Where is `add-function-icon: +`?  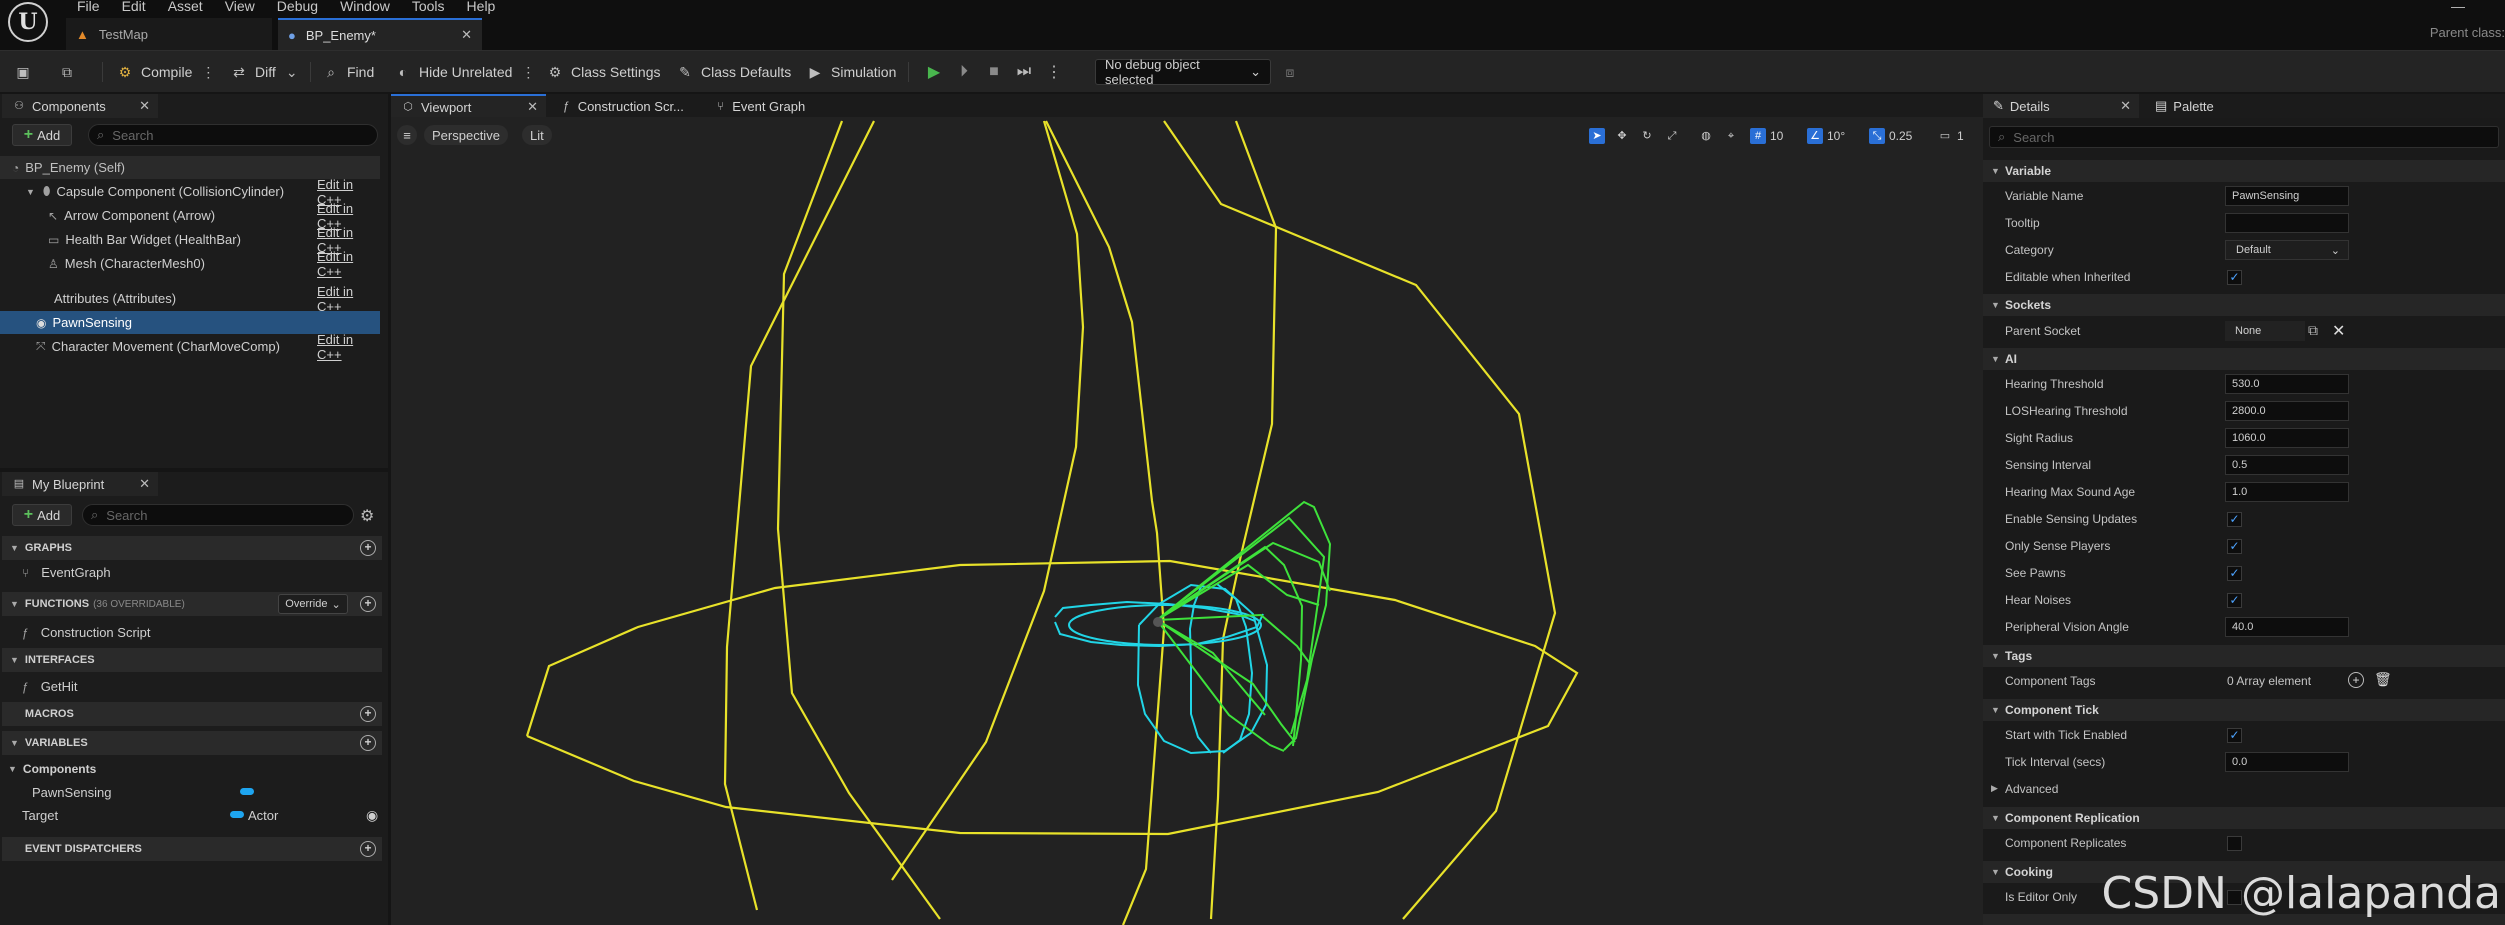
add-function-icon: + is located at coordinates (368, 604).